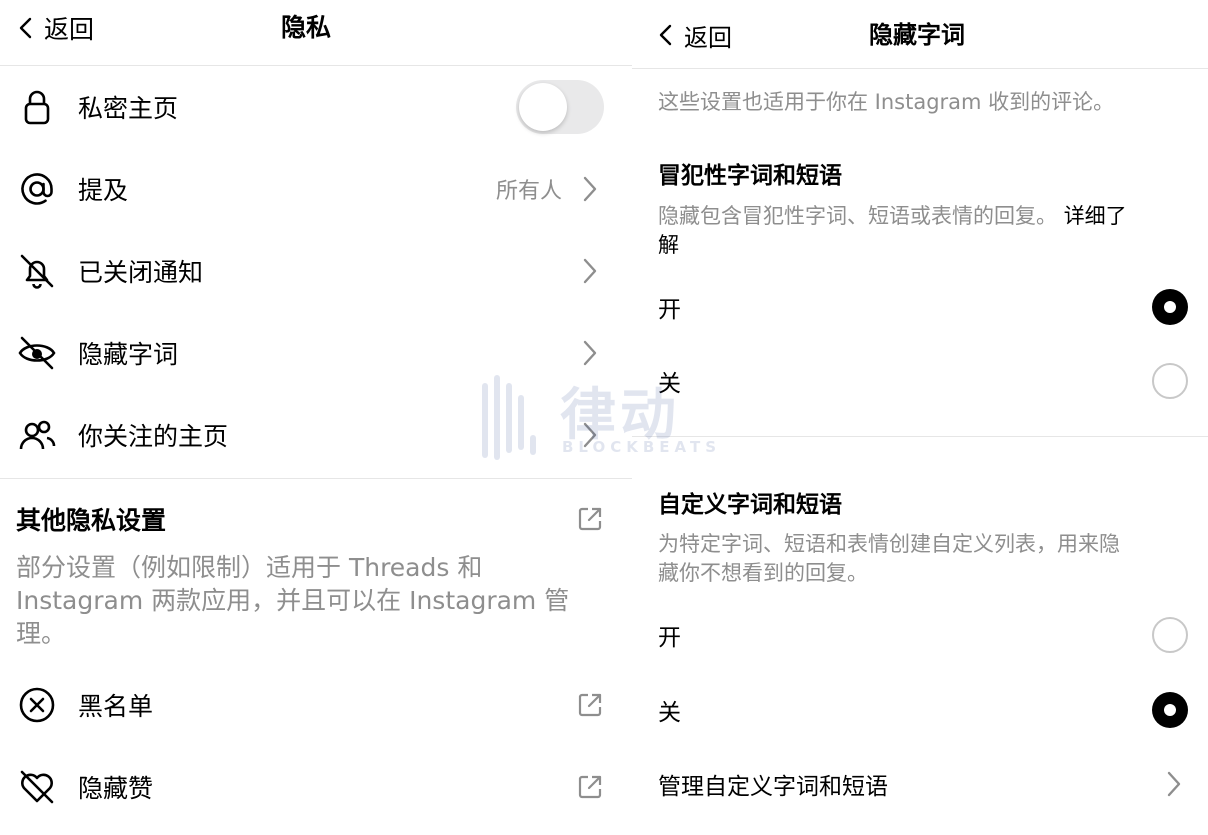 Image resolution: width=1208 pixels, height=835 pixels. Describe the element at coordinates (857, 216) in the screenshot. I see `offensive-desc-text: 隐藏包含冒犯性字词、短语或表情的回复。` at that location.